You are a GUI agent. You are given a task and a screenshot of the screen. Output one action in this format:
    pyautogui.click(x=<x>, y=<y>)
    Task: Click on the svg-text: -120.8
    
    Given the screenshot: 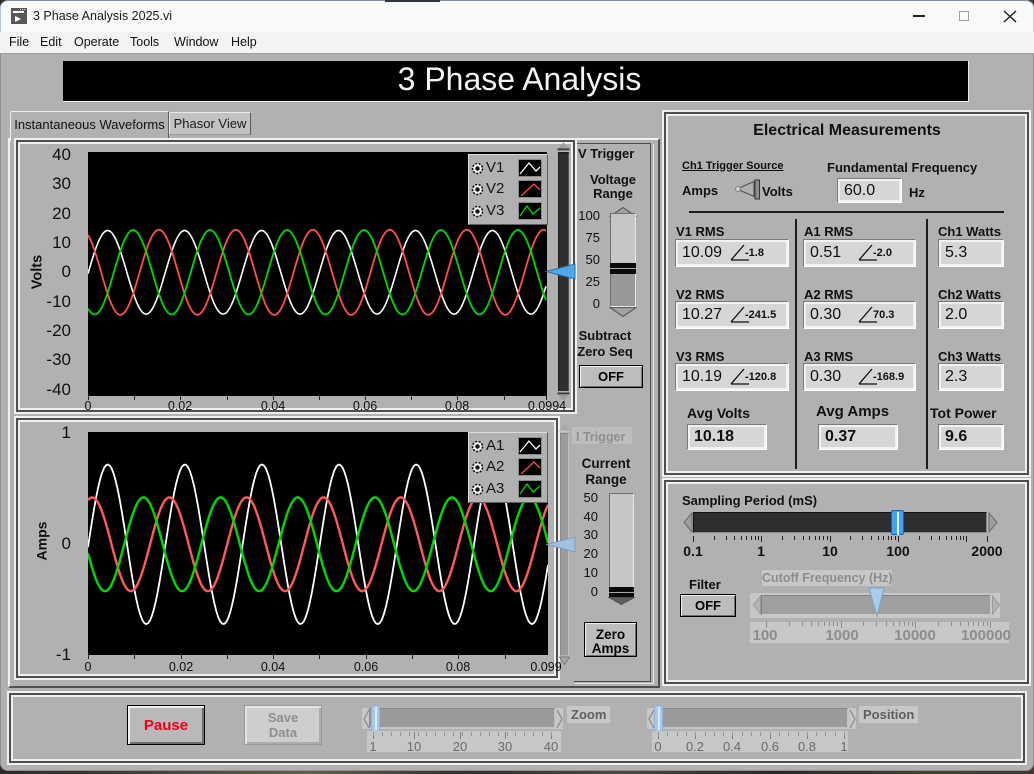 What is the action you would take?
    pyautogui.click(x=760, y=377)
    